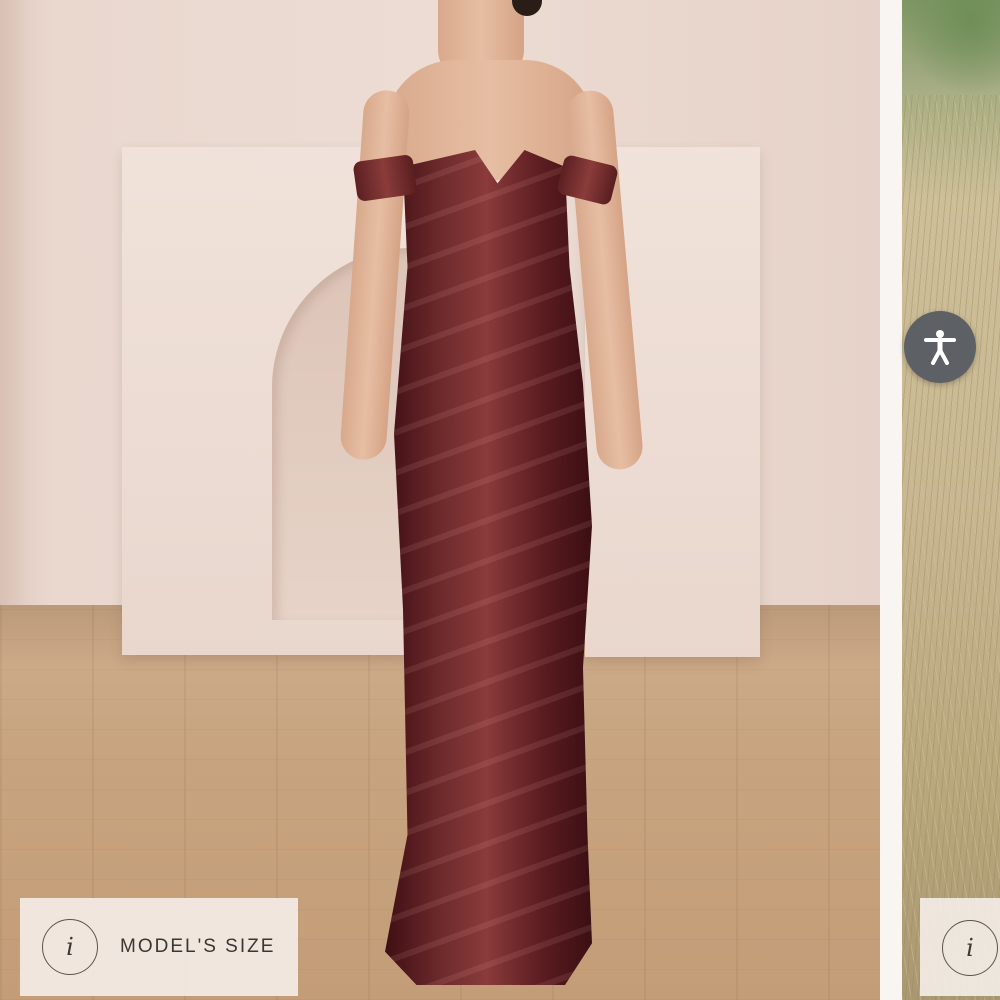 The image size is (1000, 1000). I want to click on next-models-size-button: i, so click(960, 947).